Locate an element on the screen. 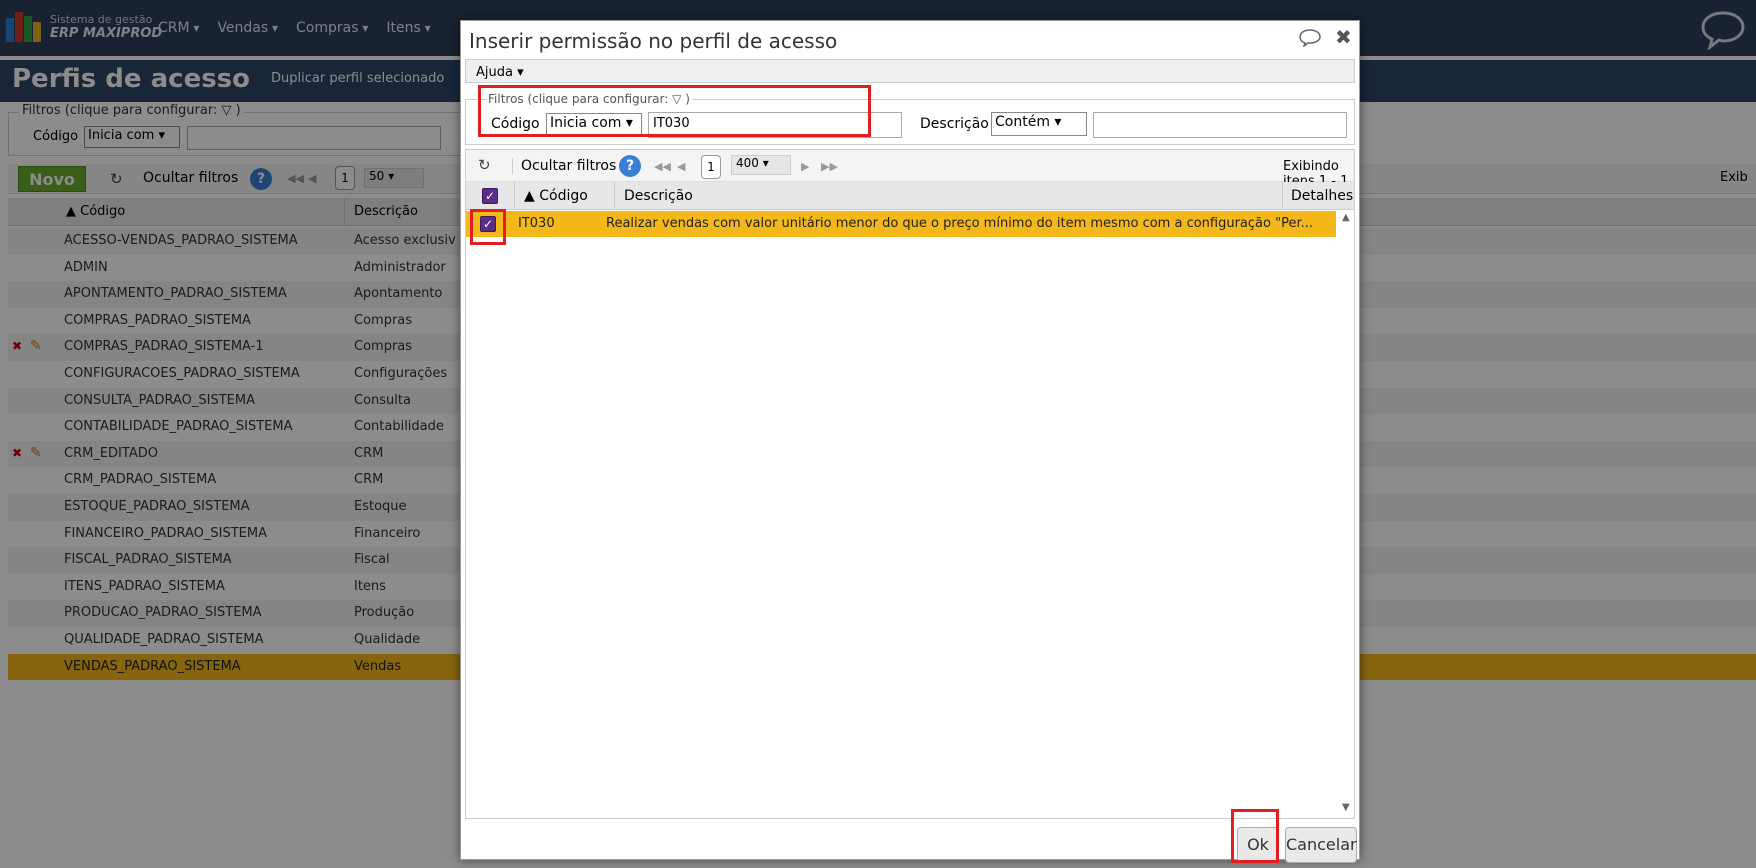 Image resolution: width=1756 pixels, height=868 pixels. col-desc-header: Descrição is located at coordinates (658, 196).